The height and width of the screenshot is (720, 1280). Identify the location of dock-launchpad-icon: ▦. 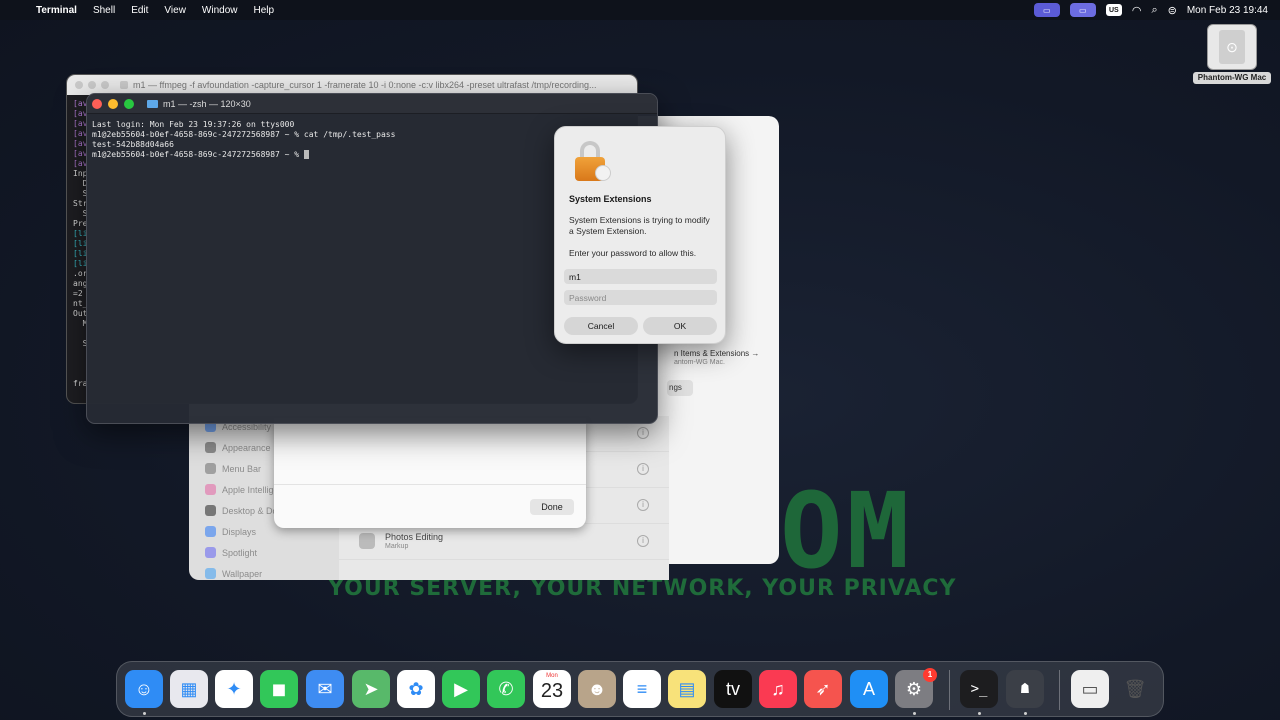
(189, 689).